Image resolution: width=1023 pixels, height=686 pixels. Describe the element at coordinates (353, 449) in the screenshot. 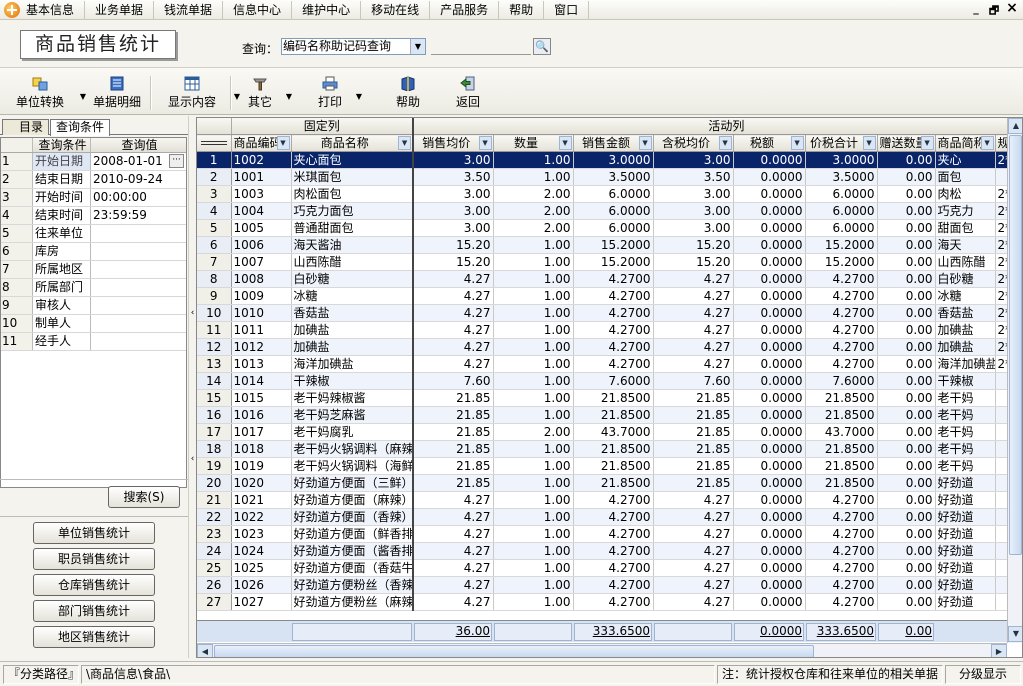

I see `table-cell: 老干妈火锅调料（麻辣` at that location.